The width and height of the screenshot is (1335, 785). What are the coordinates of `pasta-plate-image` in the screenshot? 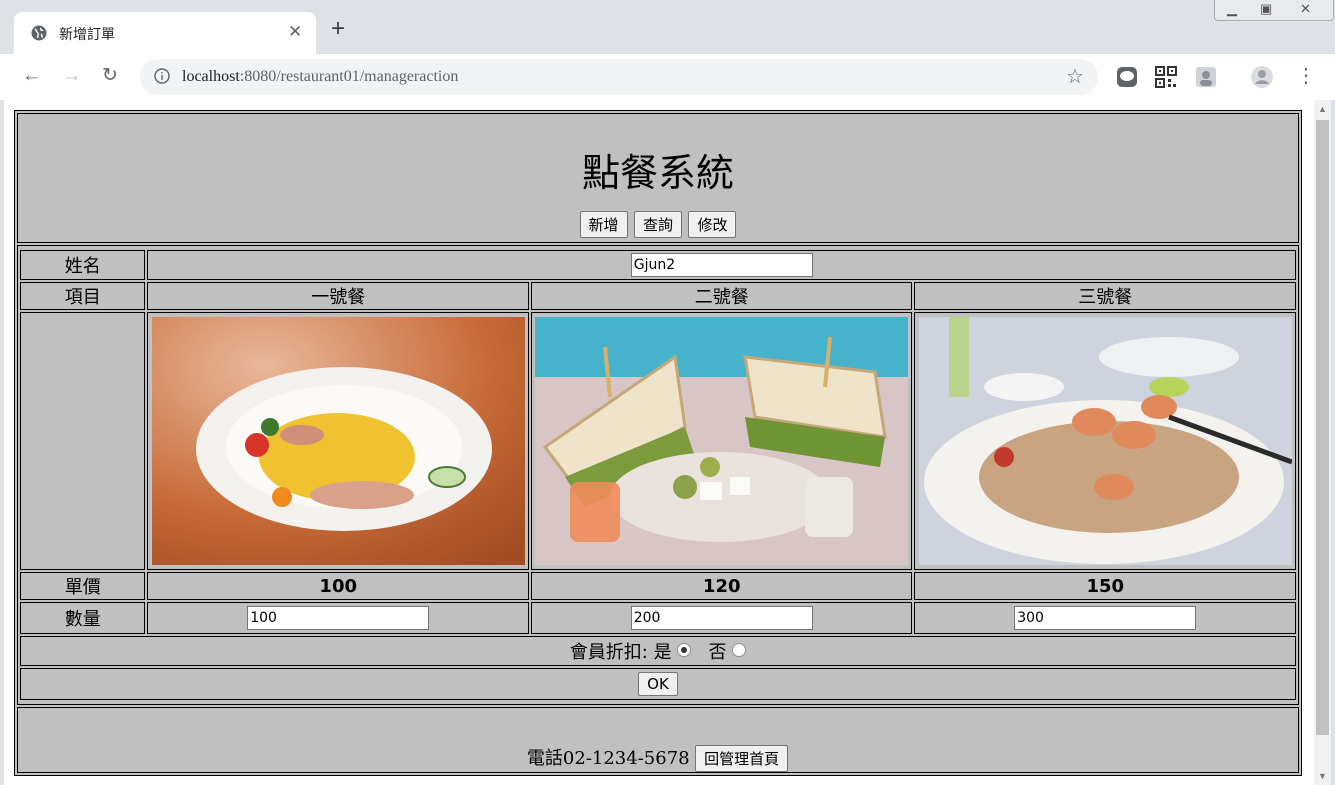 It's located at (338, 441).